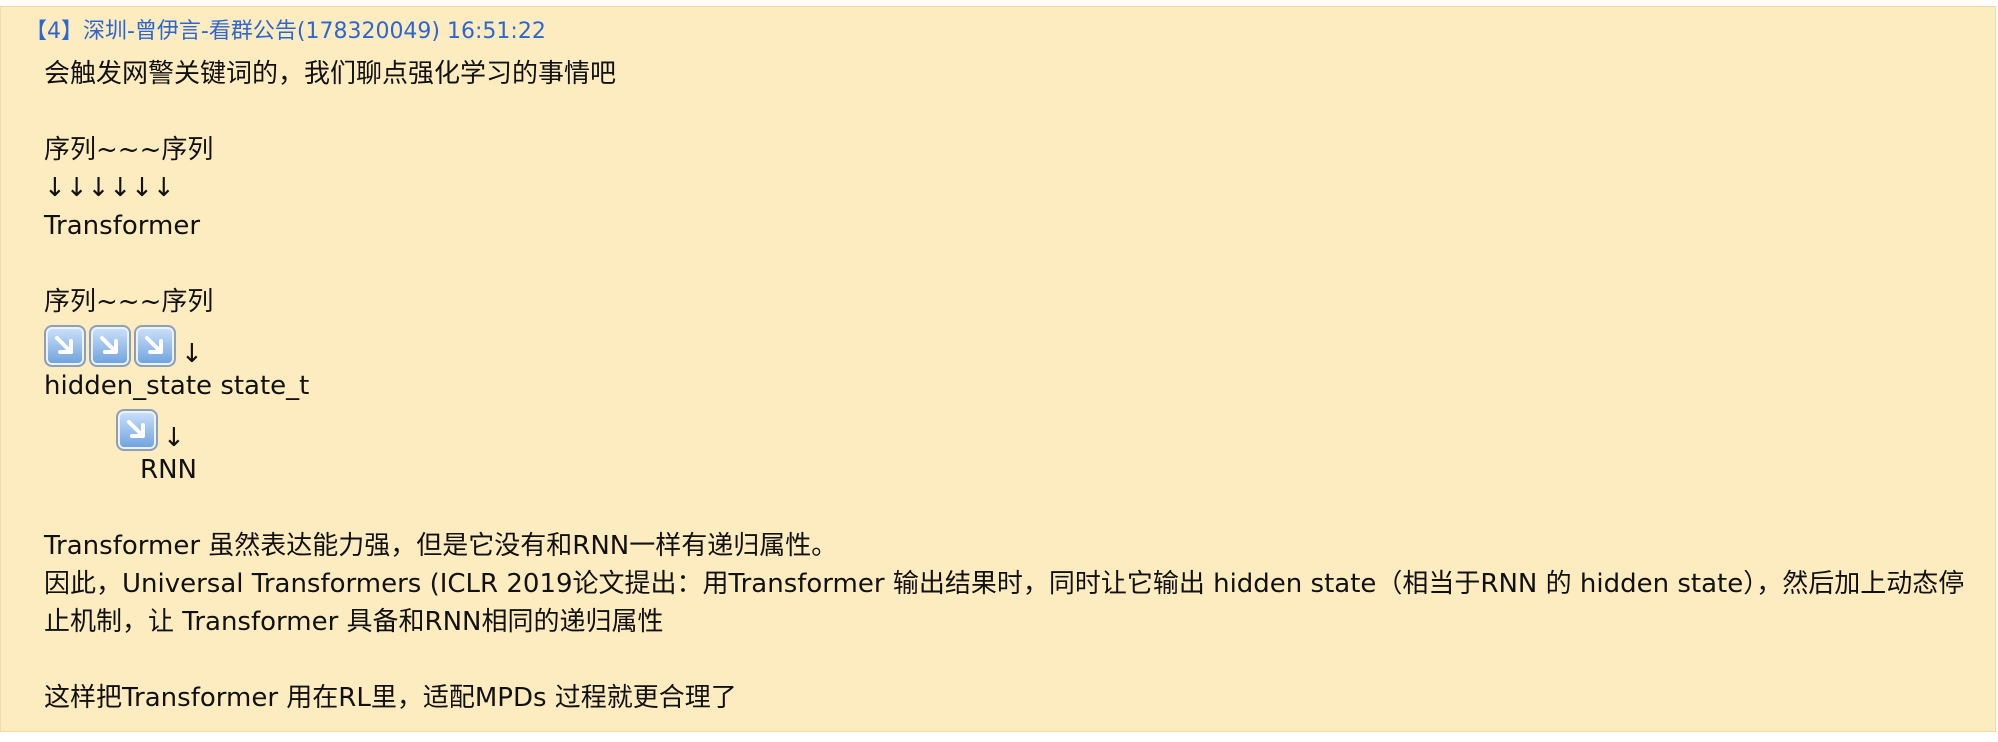  What do you see at coordinates (285, 32) in the screenshot?
I see `message-header: 【4】深圳-曾伊言-看群公告(178320049) 16:51:22` at bounding box center [285, 32].